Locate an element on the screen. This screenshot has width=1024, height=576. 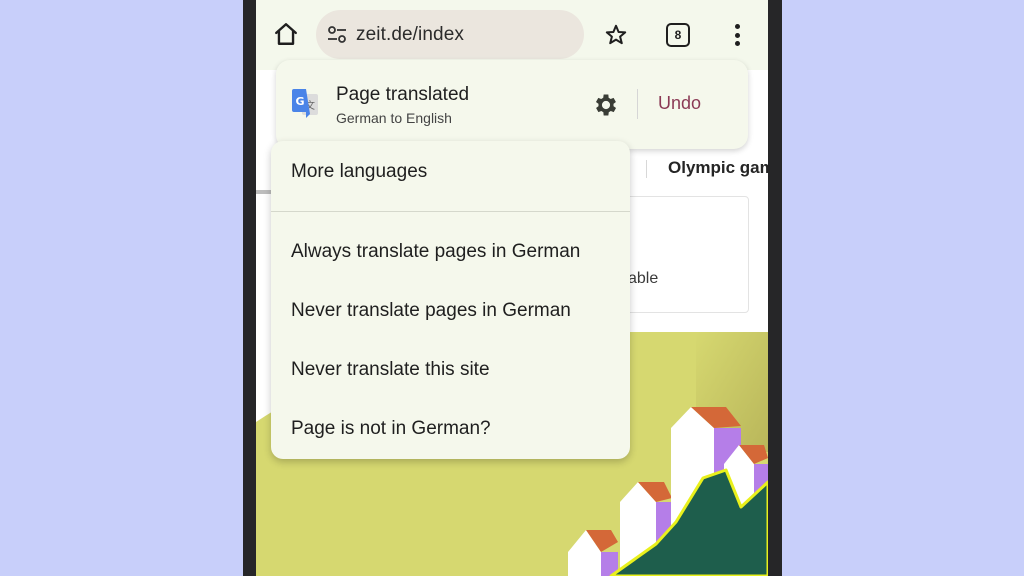
svg-text: G is located at coordinates (299, 101).